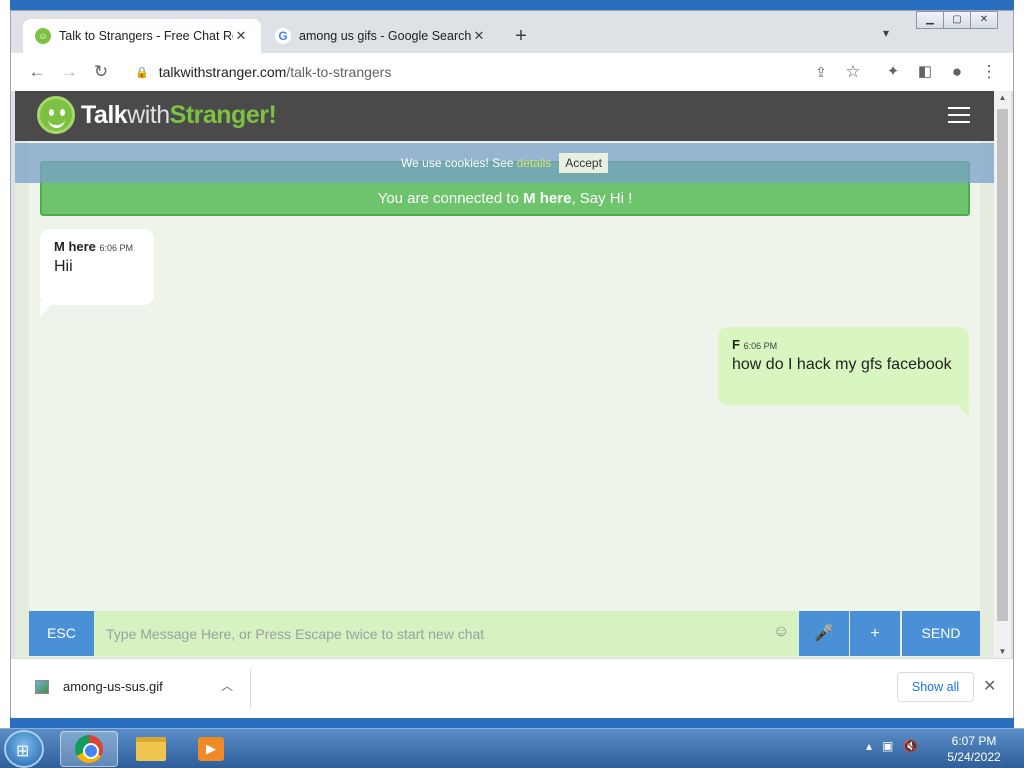  I want to click on desktop-edge-right, so click(1019, 364).